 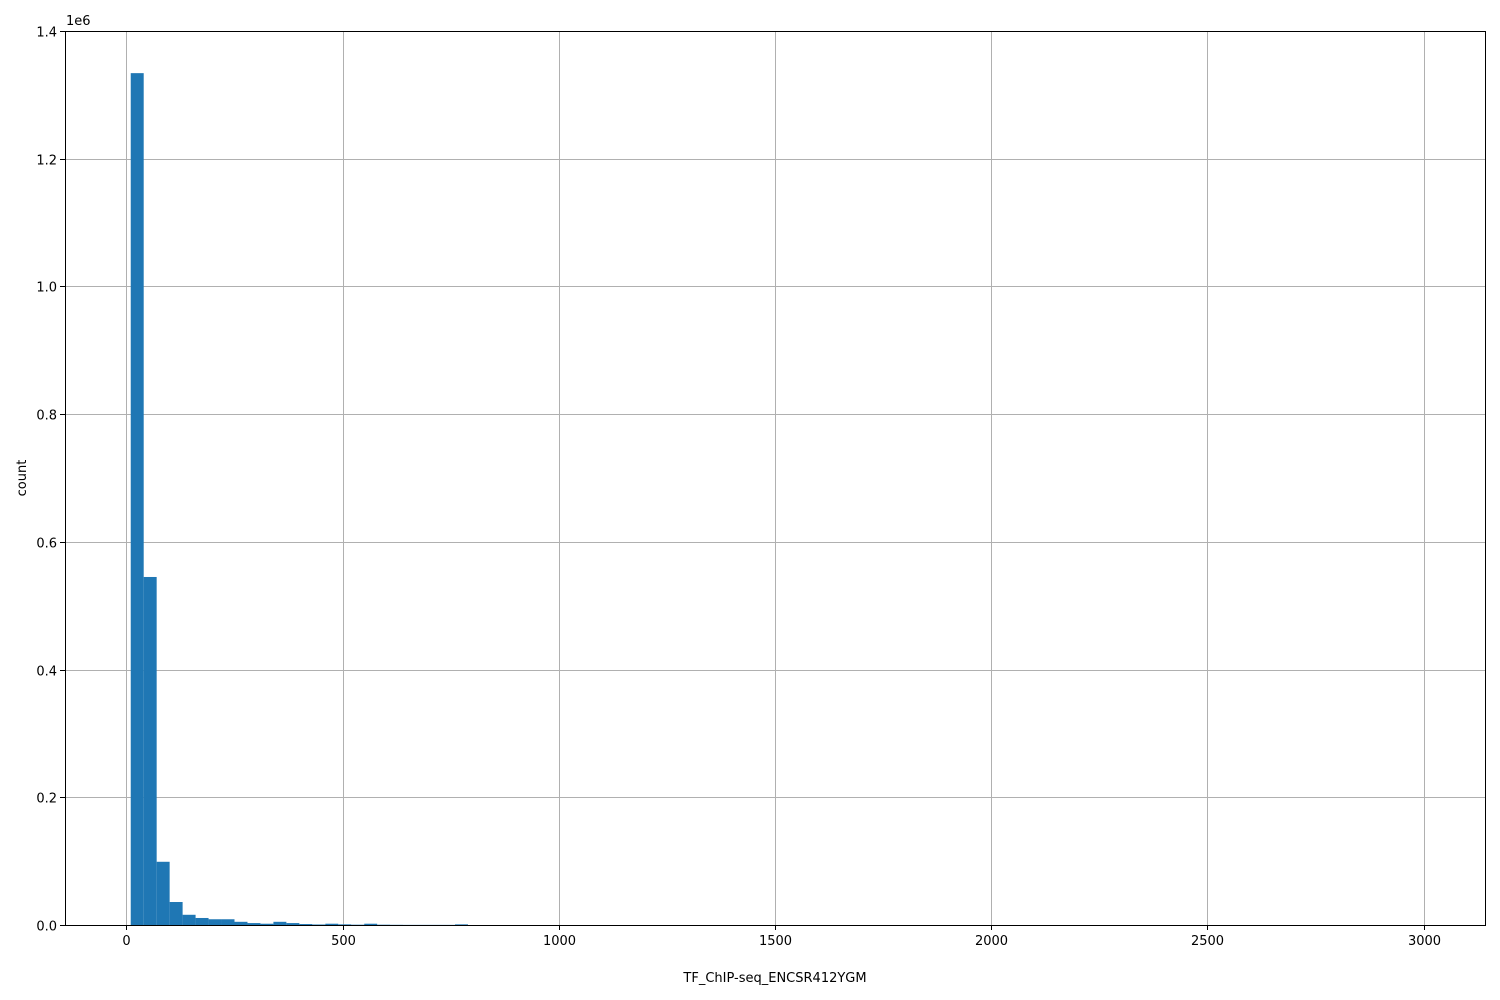 I want to click on y-tick-label: 0.8, so click(x=46, y=416).